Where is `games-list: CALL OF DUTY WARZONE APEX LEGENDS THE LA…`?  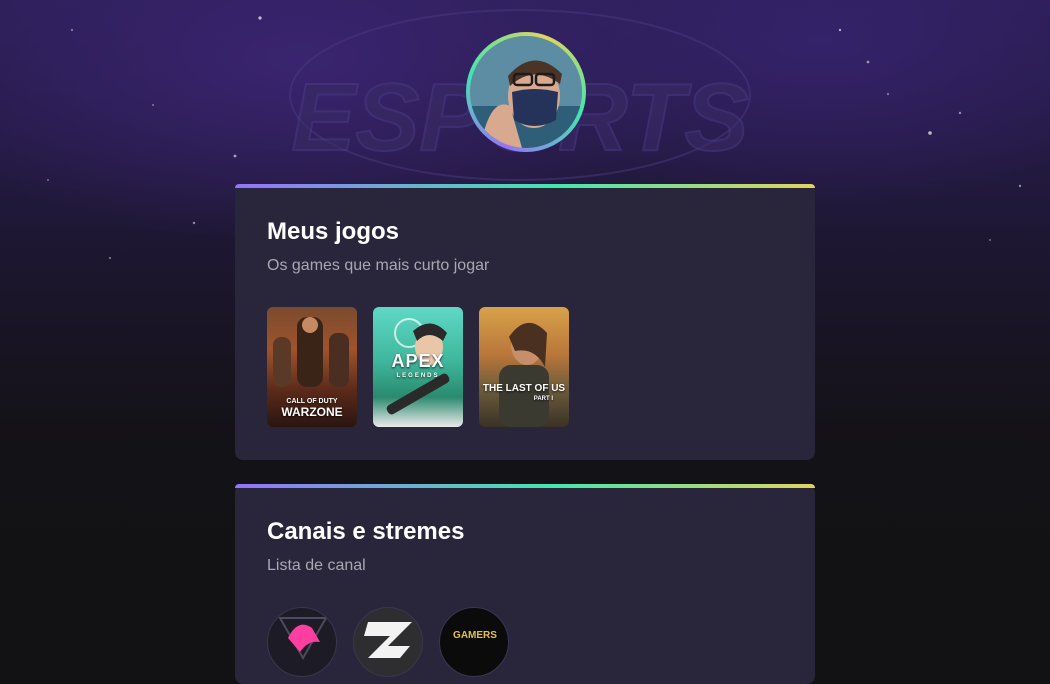
games-list: CALL OF DUTY WARZONE APEX LEGENDS THE LA… is located at coordinates (525, 367).